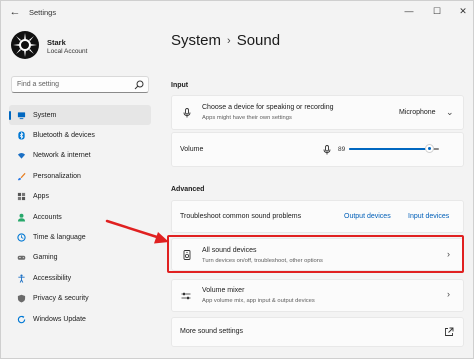 The image size is (474, 359). What do you see at coordinates (21, 278) in the screenshot?
I see `accessibility-icon` at bounding box center [21, 278].